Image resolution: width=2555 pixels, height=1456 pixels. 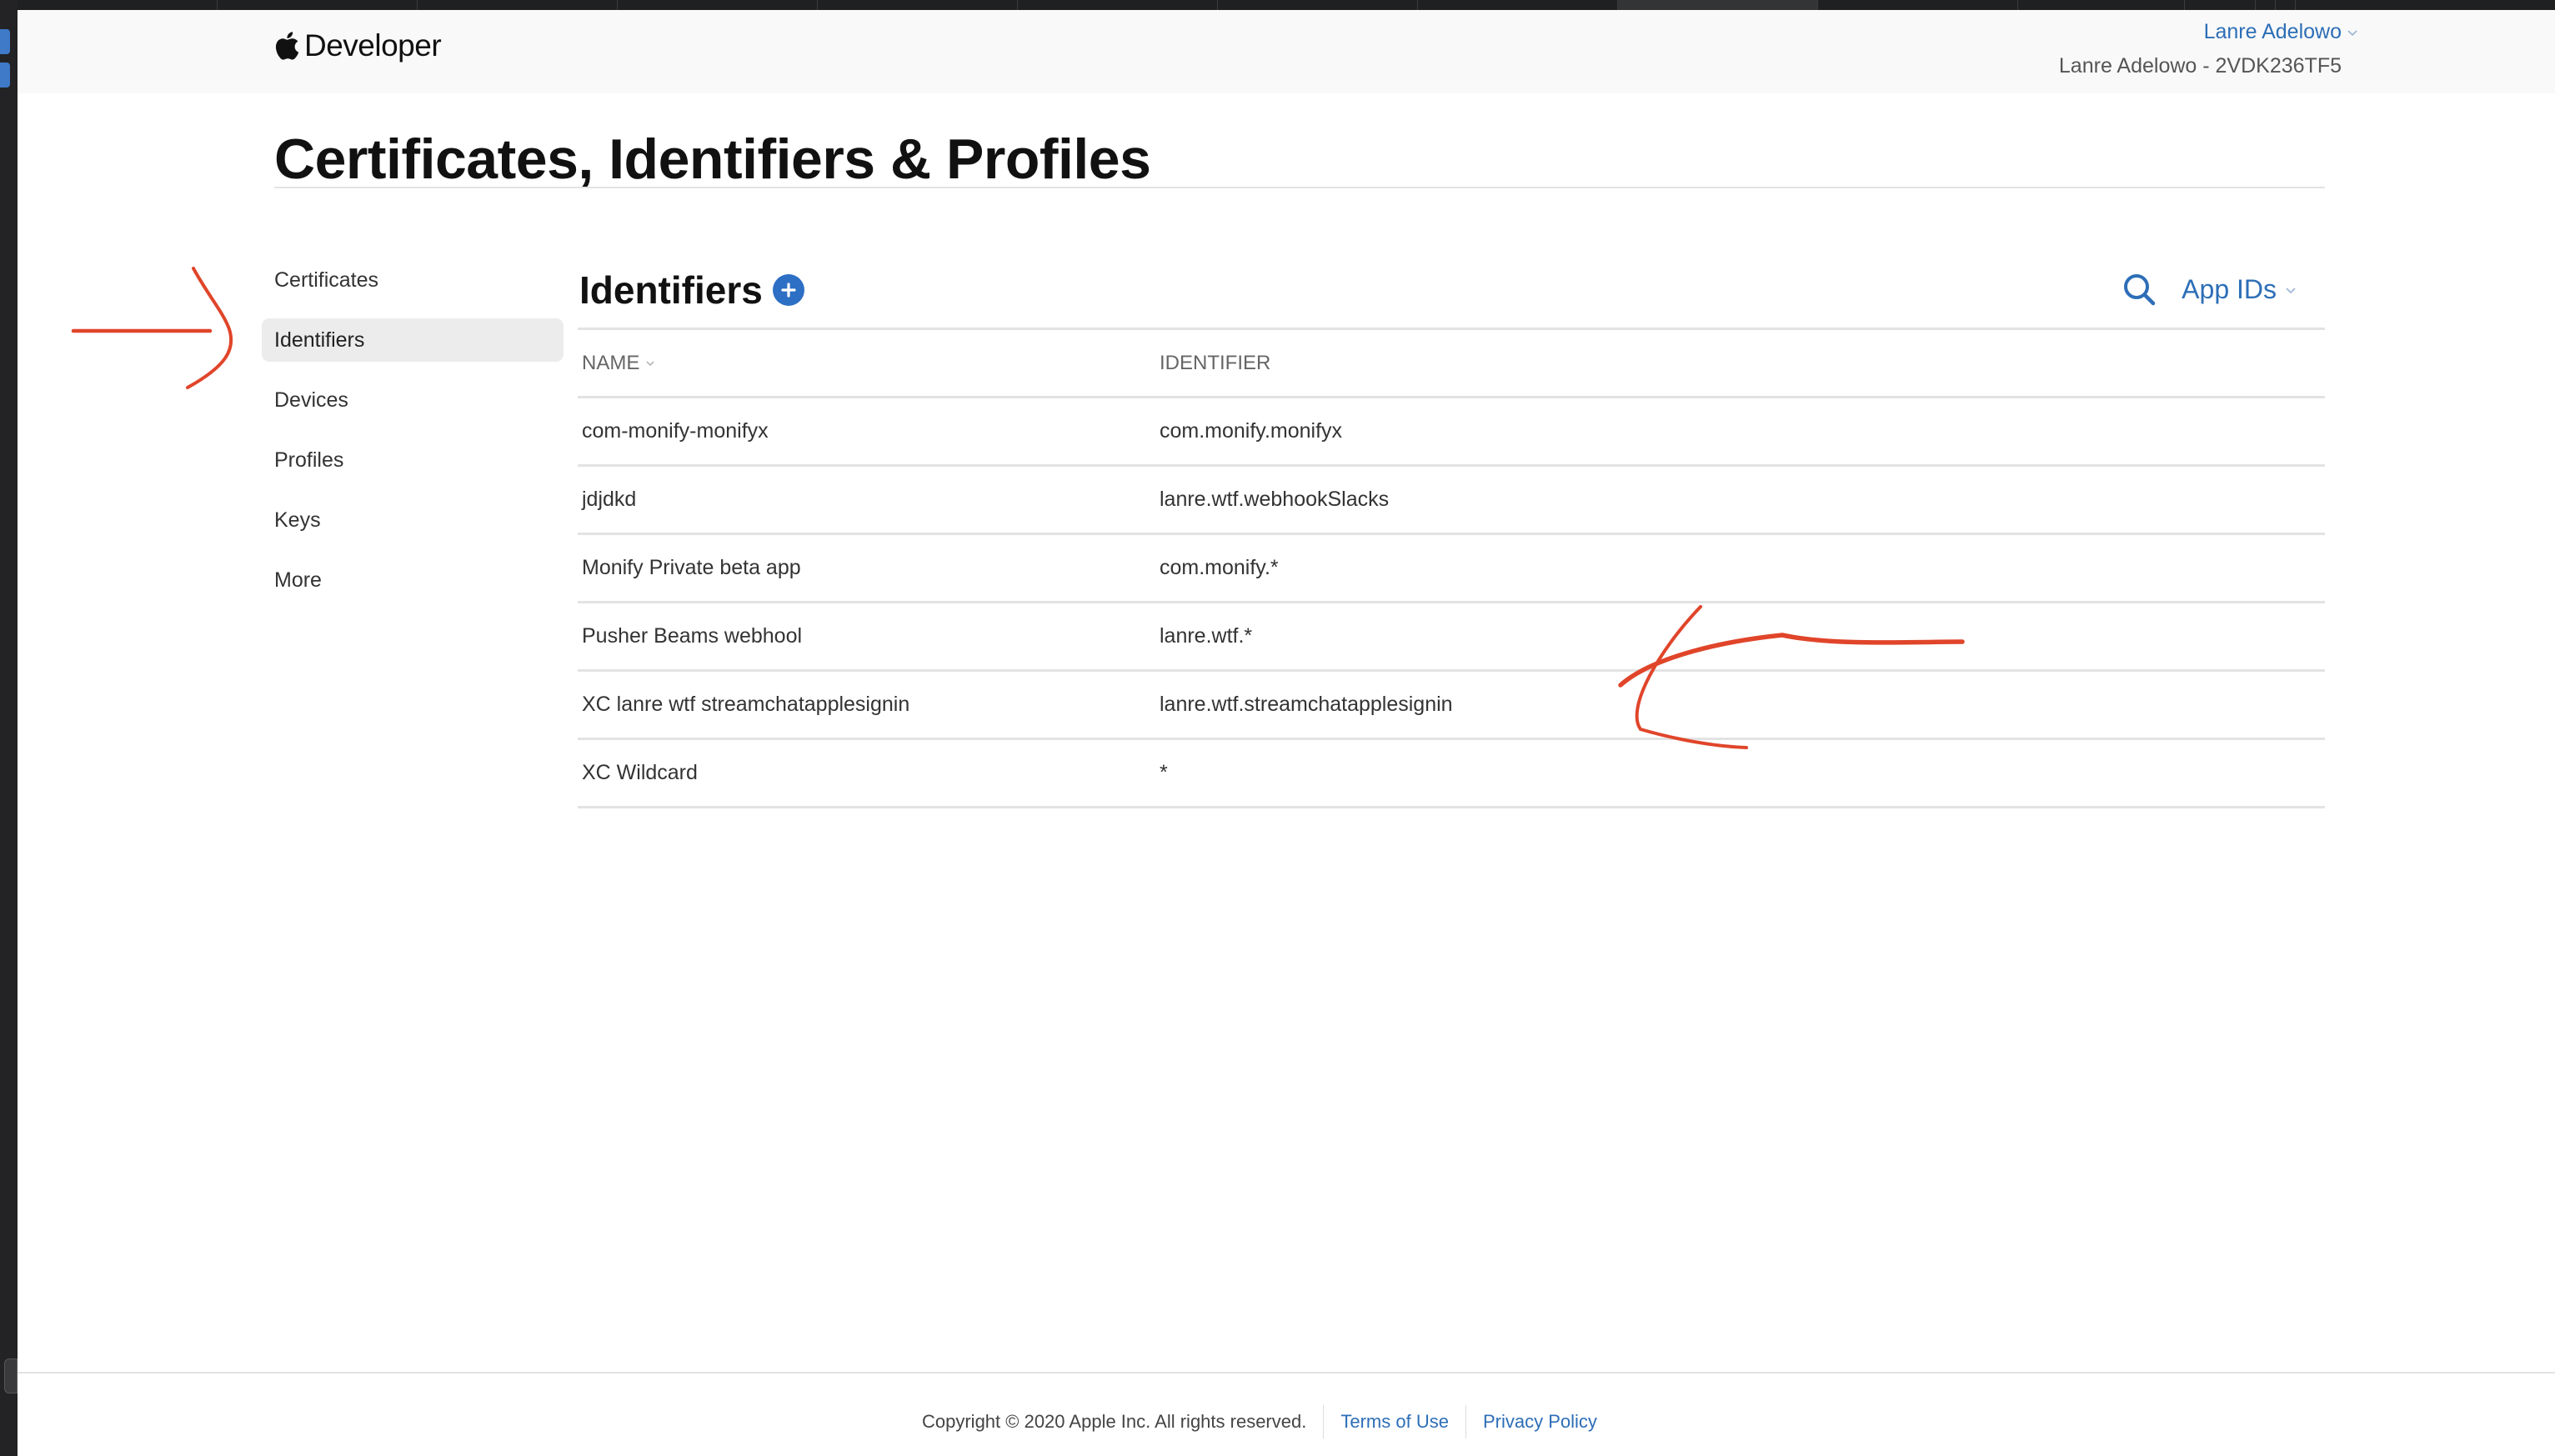 I want to click on table-header-row: NAME IDENTIFIER, so click(x=1451, y=364).